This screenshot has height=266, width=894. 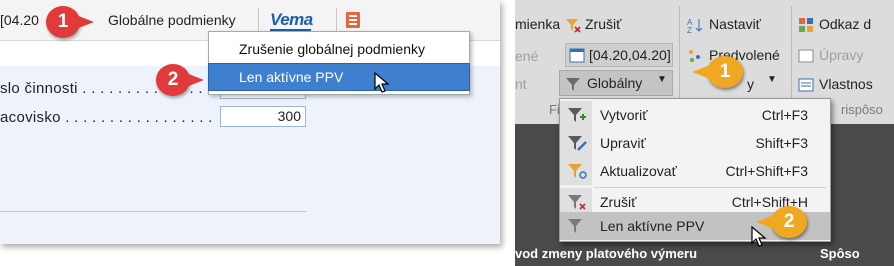 I want to click on svg-text: Z, so click(x=689, y=29).